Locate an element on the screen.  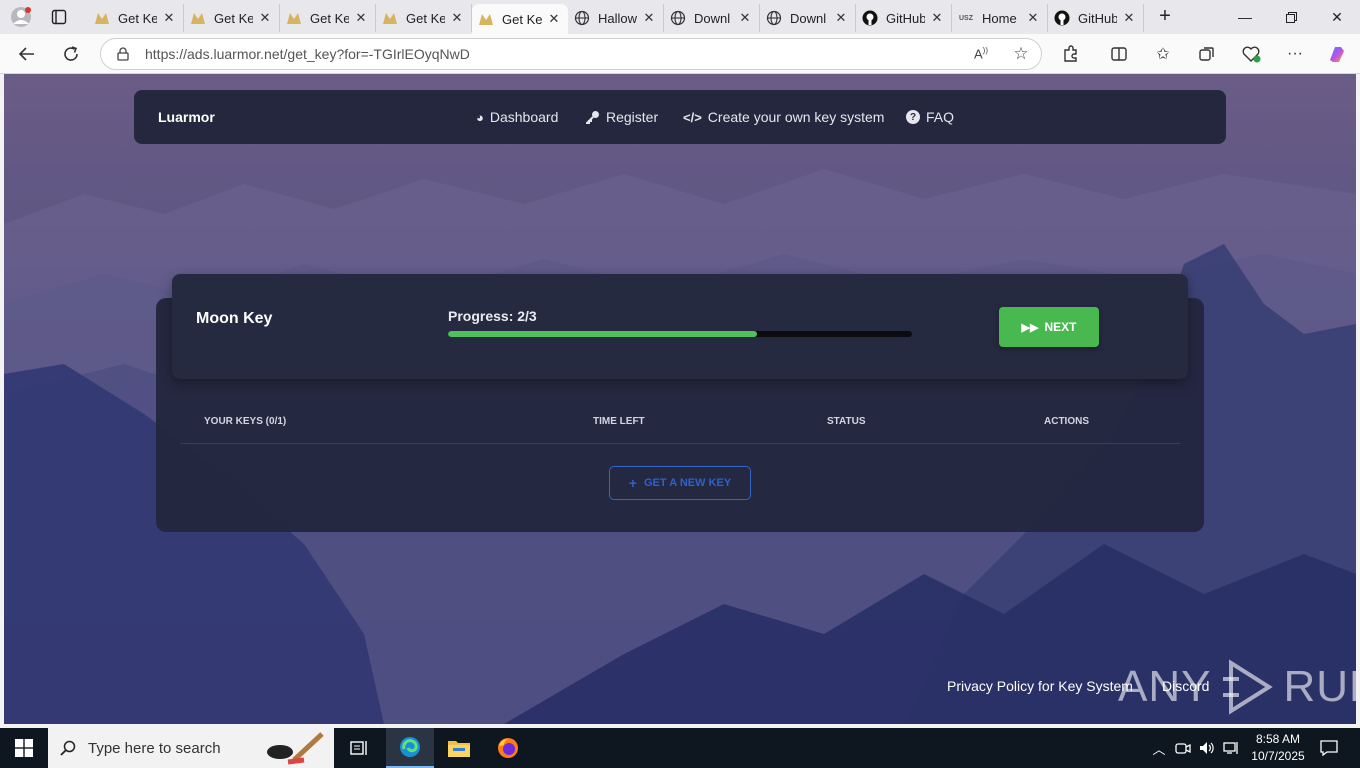
performance-button is located at coordinates (1251, 54).